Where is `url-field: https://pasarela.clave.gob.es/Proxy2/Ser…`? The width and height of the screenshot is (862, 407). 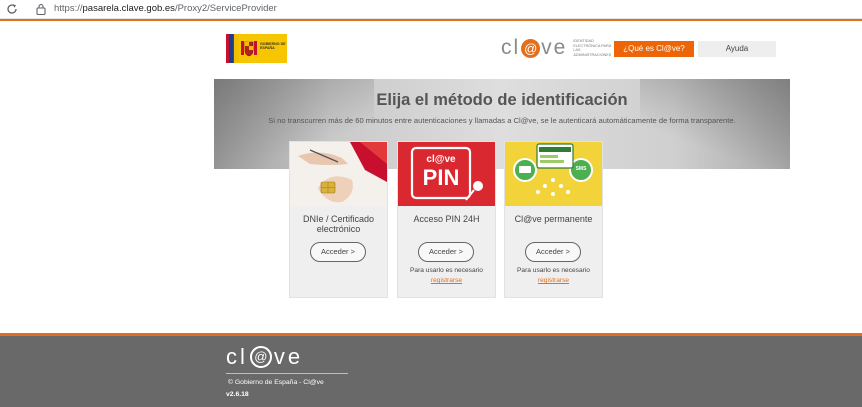 url-field: https://pasarela.clave.gob.es/Proxy2/Ser… is located at coordinates (165, 8).